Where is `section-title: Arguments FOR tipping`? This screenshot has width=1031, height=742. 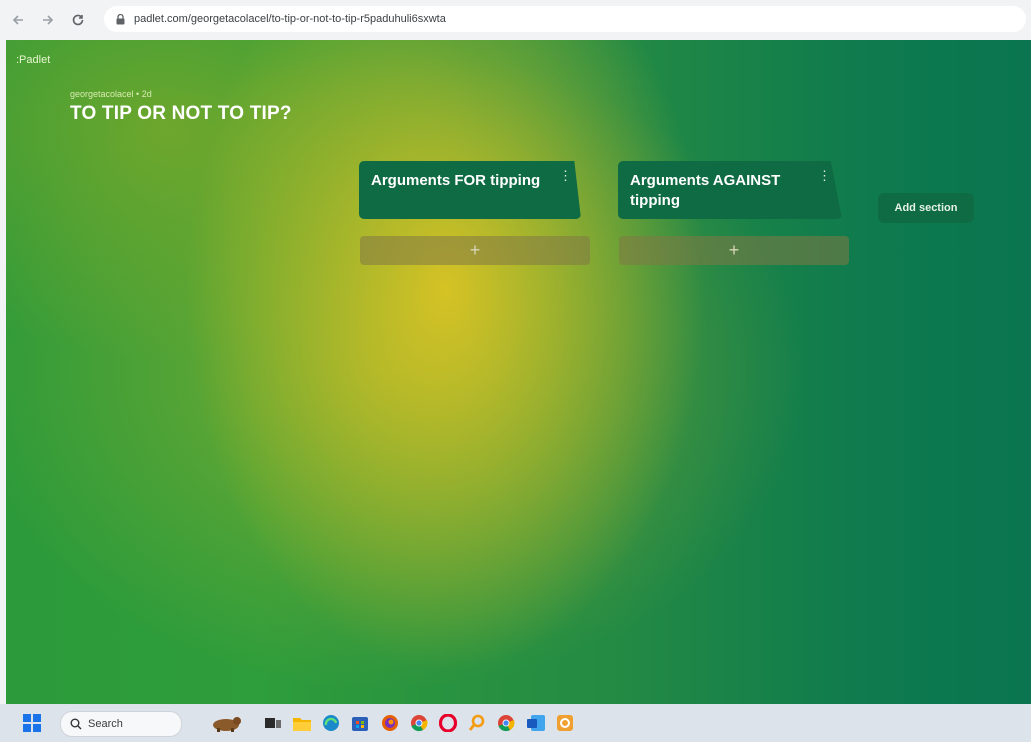
section-title: Arguments FOR tipping is located at coordinates (456, 180).